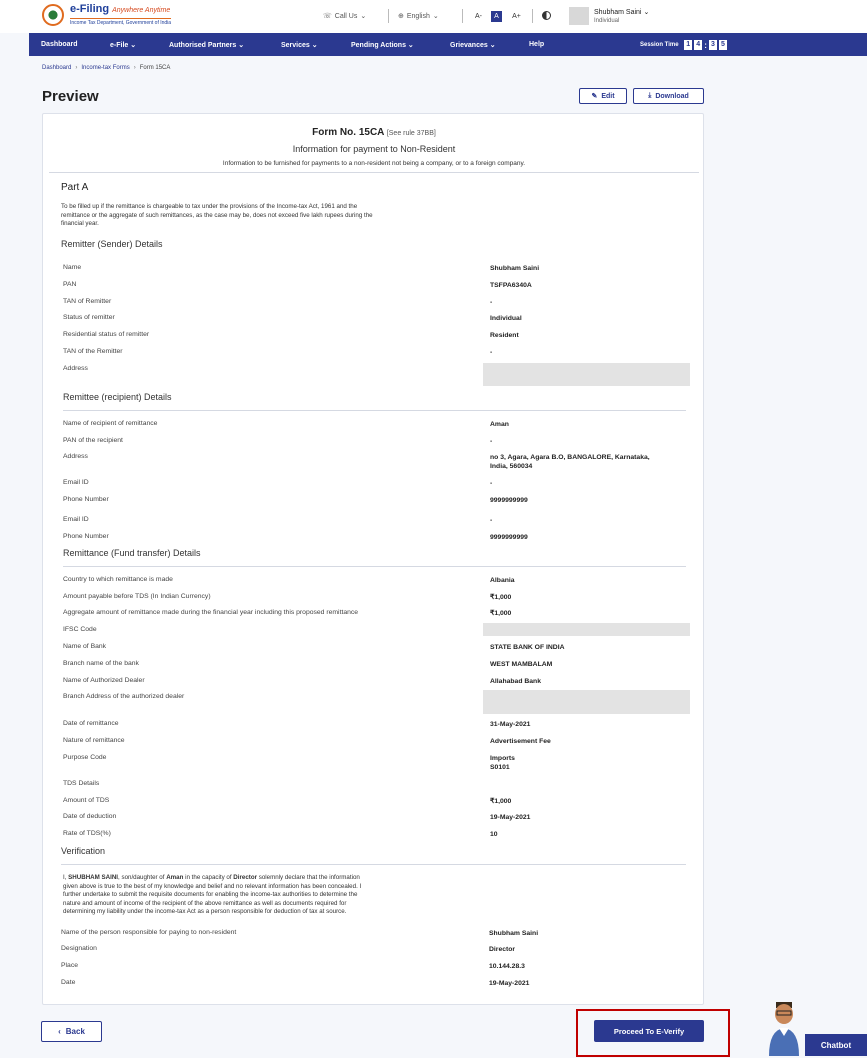  What do you see at coordinates (208, 877) in the screenshot?
I see `declaration-text: in the capacity of` at bounding box center [208, 877].